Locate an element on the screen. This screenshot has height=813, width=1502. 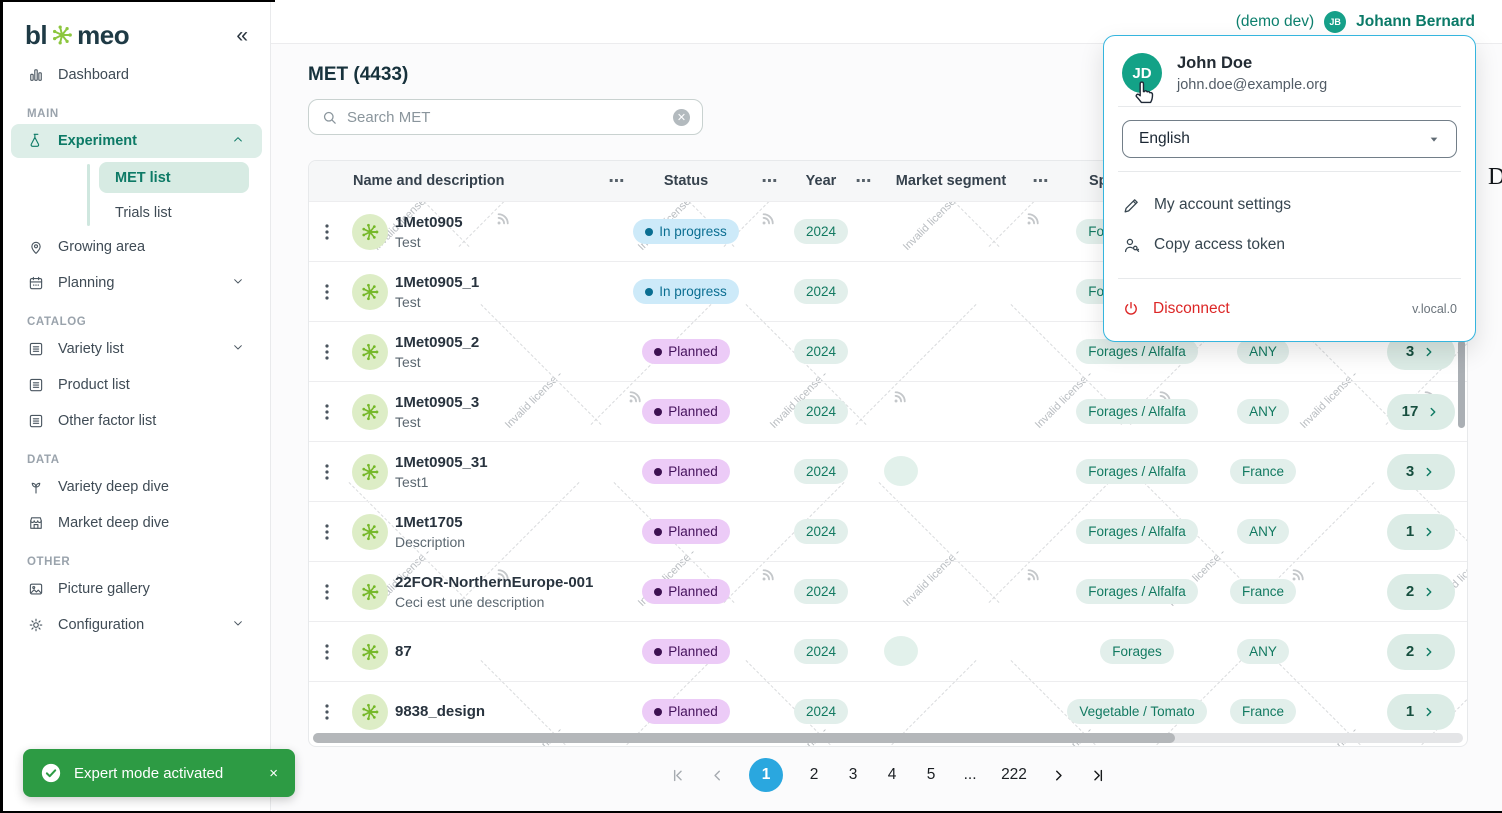
page-next-icon is located at coordinates (1058, 775).